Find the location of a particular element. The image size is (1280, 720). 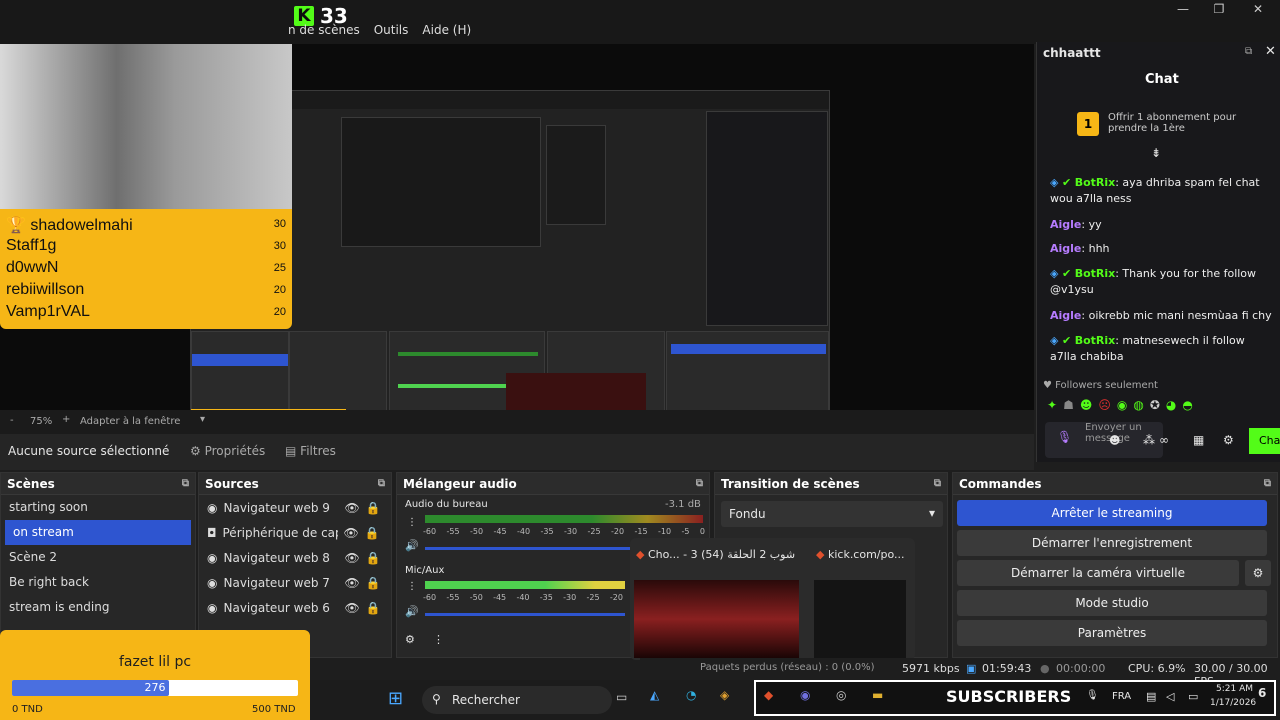

scene-item: Be right back is located at coordinates (98, 582).